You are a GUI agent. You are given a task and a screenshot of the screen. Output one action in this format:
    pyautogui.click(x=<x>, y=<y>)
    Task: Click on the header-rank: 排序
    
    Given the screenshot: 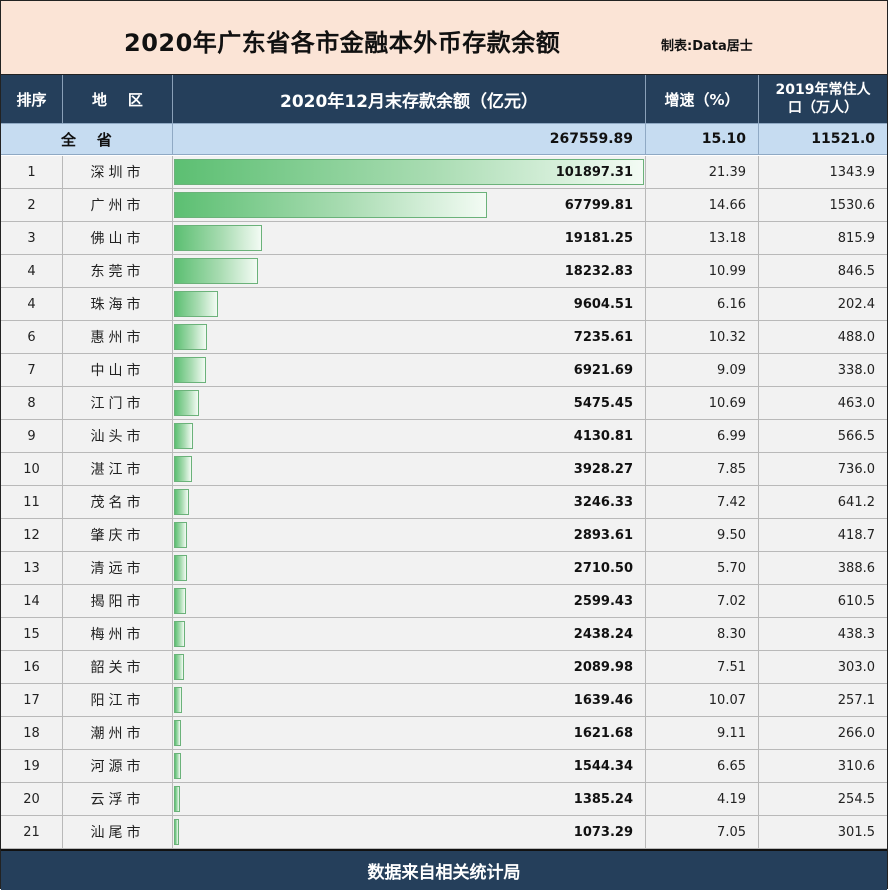 What is the action you would take?
    pyautogui.click(x=32, y=99)
    